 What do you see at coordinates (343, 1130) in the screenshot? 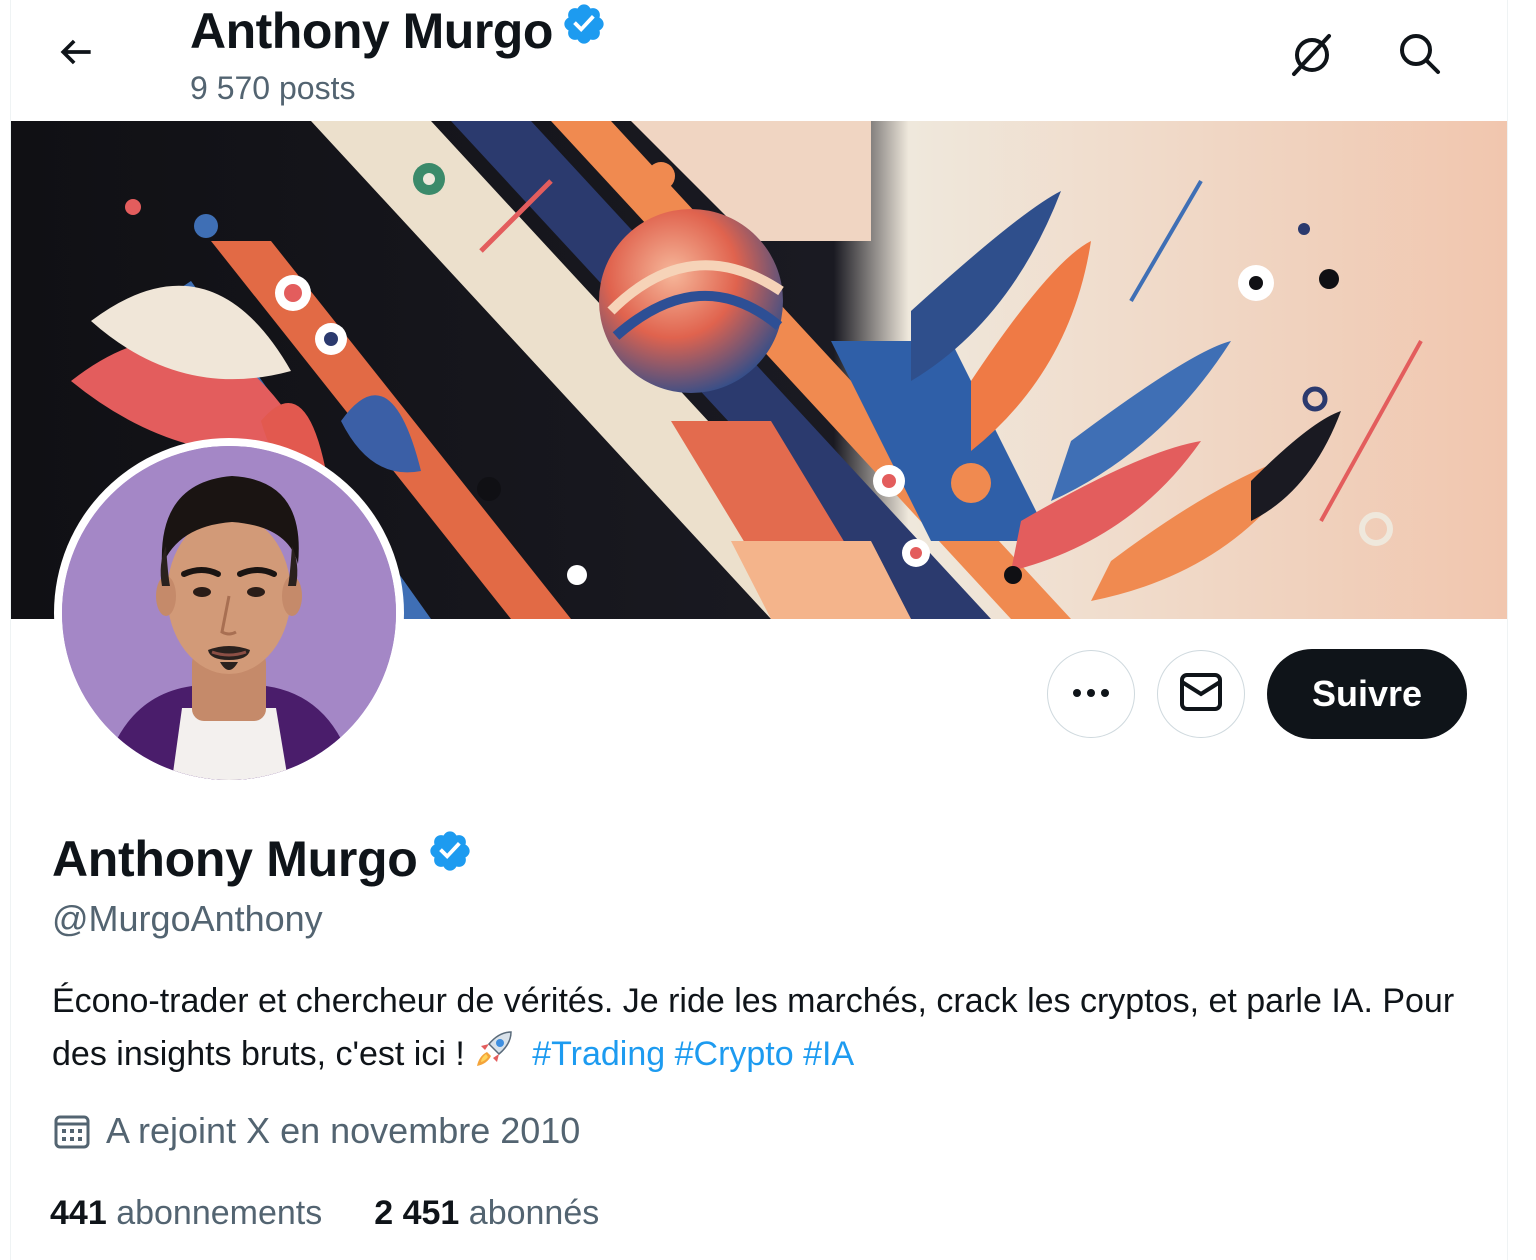
I see `joined-date: A rejoint X en novembre 2010` at bounding box center [343, 1130].